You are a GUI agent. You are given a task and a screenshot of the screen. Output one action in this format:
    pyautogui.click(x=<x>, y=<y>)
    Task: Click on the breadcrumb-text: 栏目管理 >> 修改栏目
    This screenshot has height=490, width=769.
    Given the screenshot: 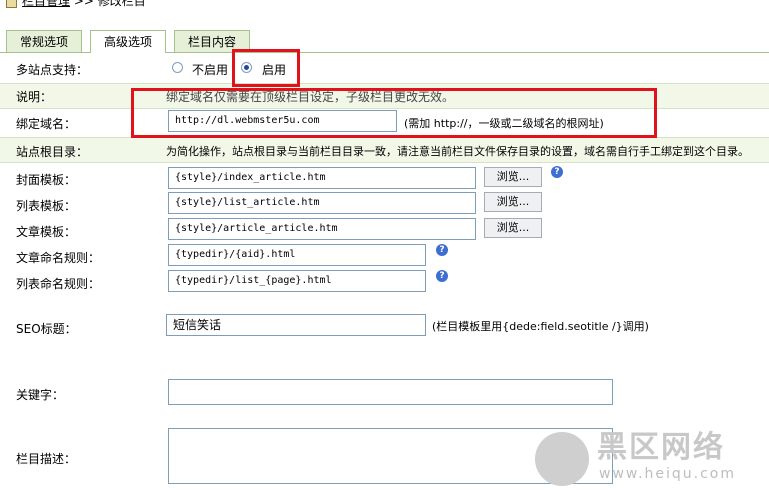 What is the action you would take?
    pyautogui.click(x=84, y=4)
    